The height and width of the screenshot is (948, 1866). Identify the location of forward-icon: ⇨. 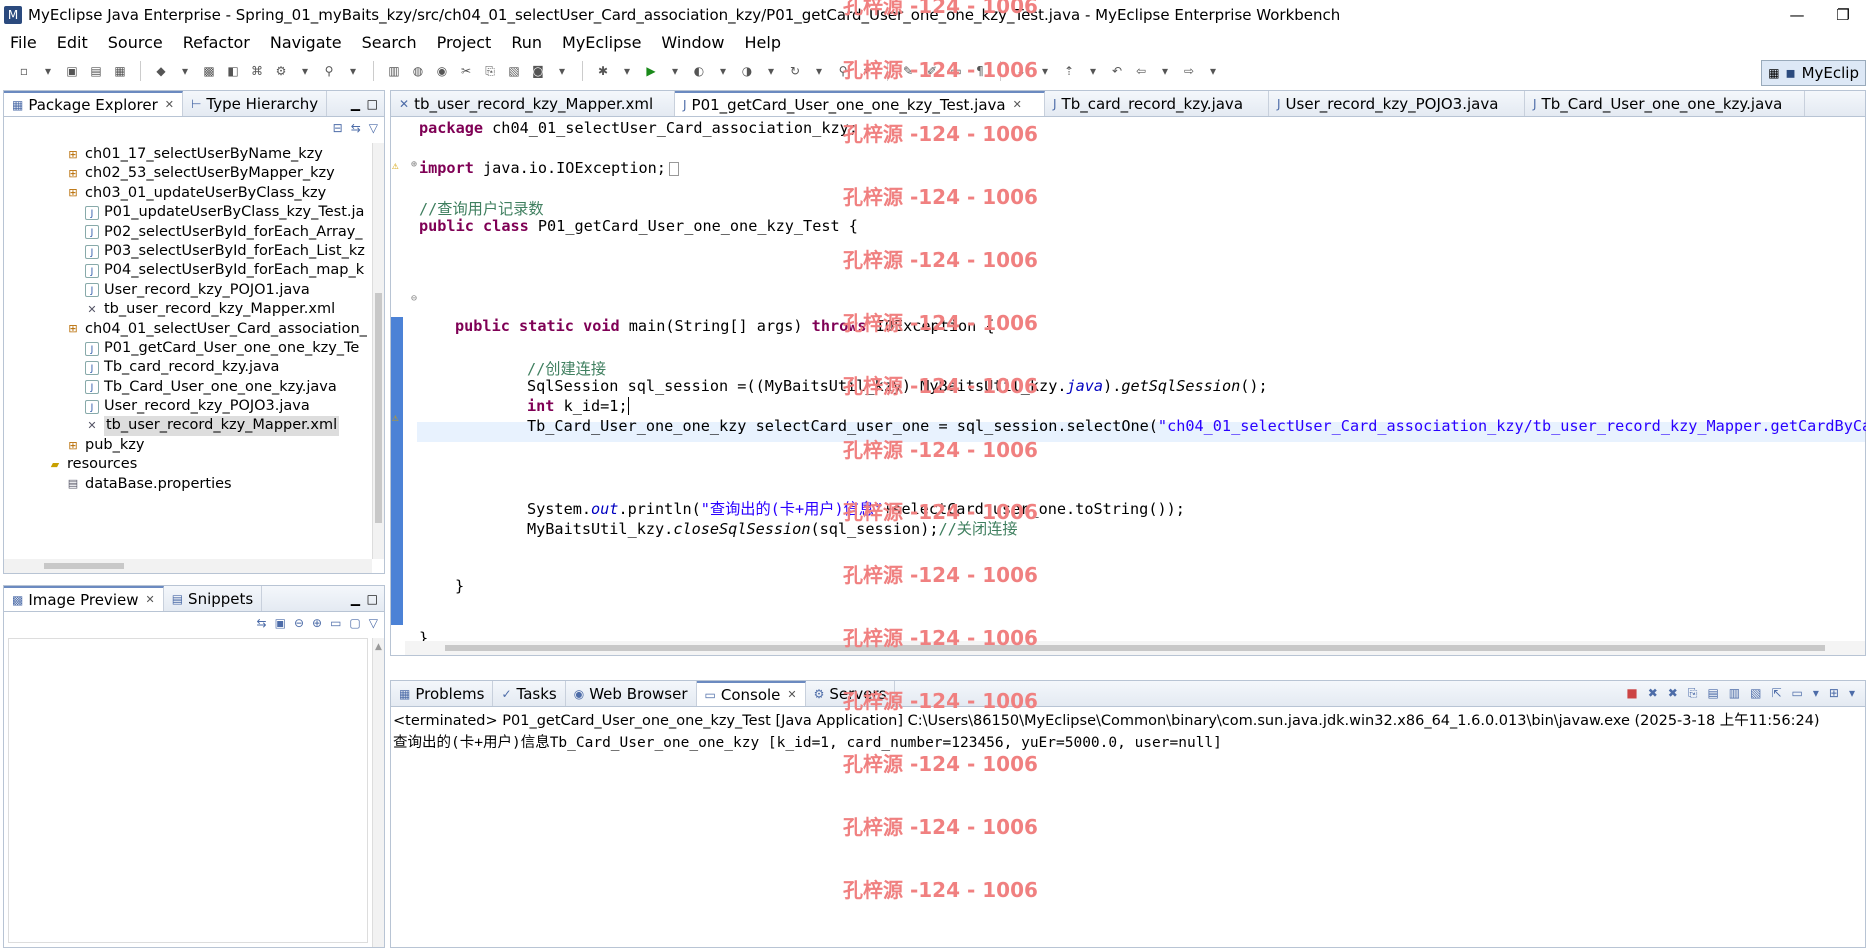
(1189, 71).